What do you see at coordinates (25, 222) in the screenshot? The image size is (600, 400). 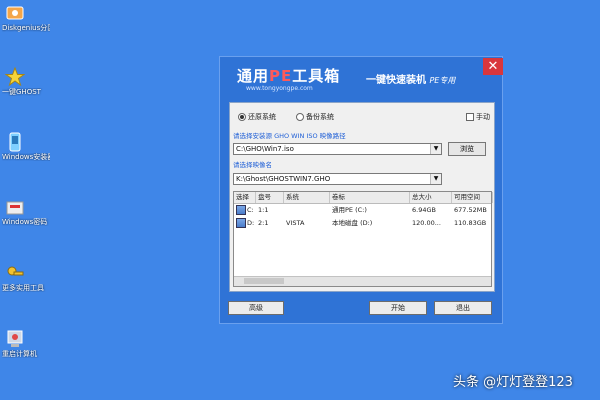 I see `desktop-icon-label: Windows密码` at bounding box center [25, 222].